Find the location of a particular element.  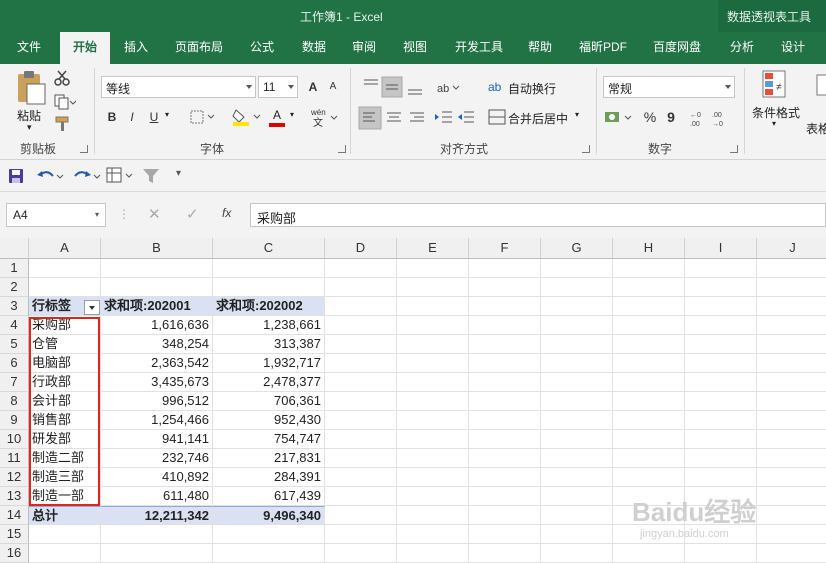

pivot-value-cell: 706,361 is located at coordinates (269, 401).